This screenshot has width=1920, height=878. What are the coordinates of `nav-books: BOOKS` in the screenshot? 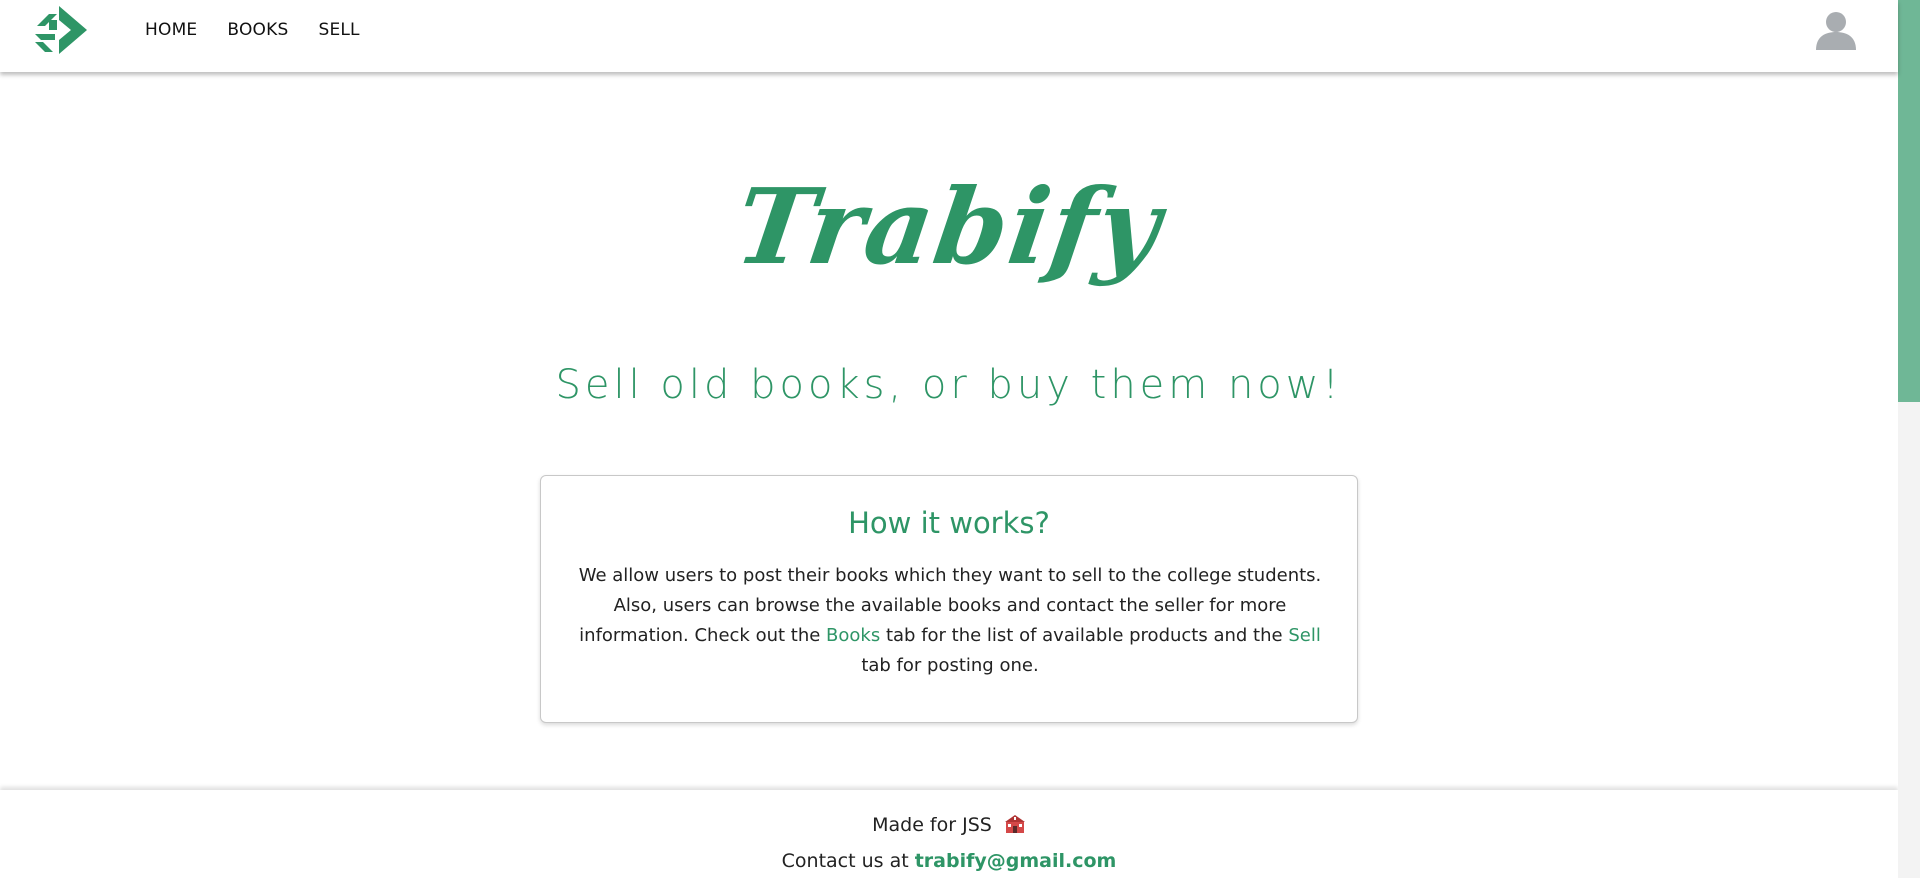 It's located at (257, 30).